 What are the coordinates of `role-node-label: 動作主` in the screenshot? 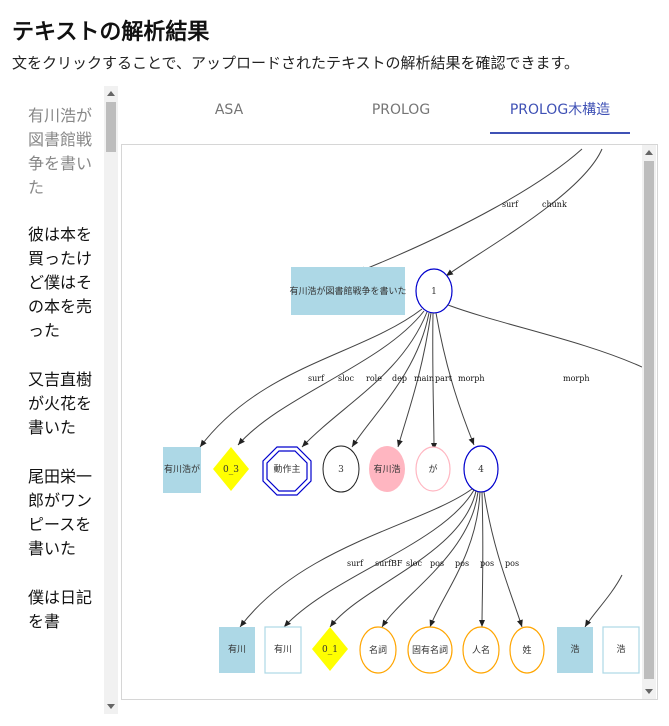 It's located at (286, 469).